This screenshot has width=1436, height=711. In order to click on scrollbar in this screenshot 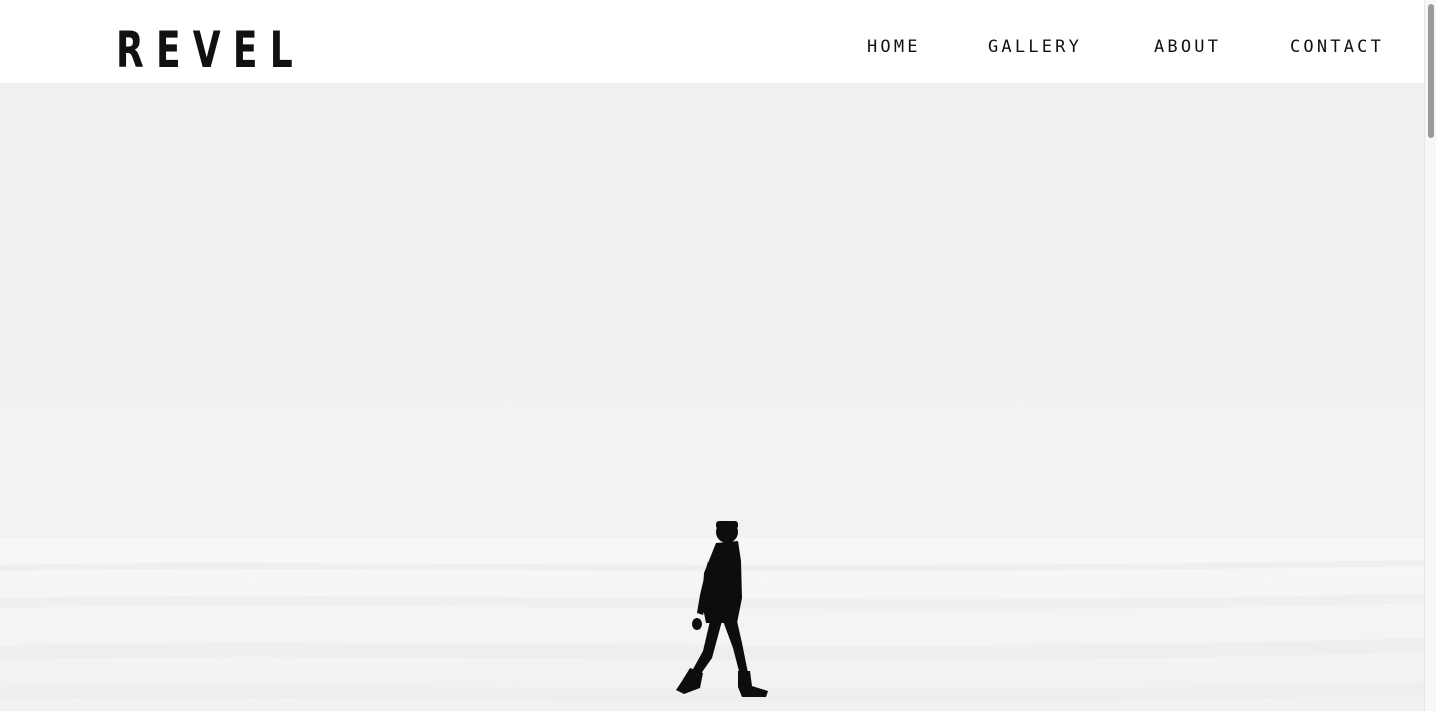, I will do `click(1430, 355)`.